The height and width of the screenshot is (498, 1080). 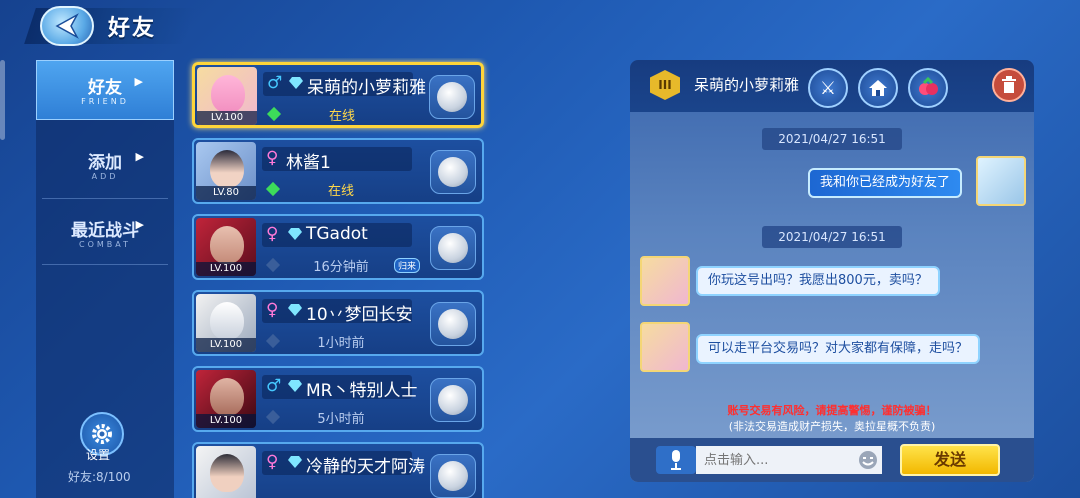 I want to click on battle-button: ⚔, so click(x=828, y=88).